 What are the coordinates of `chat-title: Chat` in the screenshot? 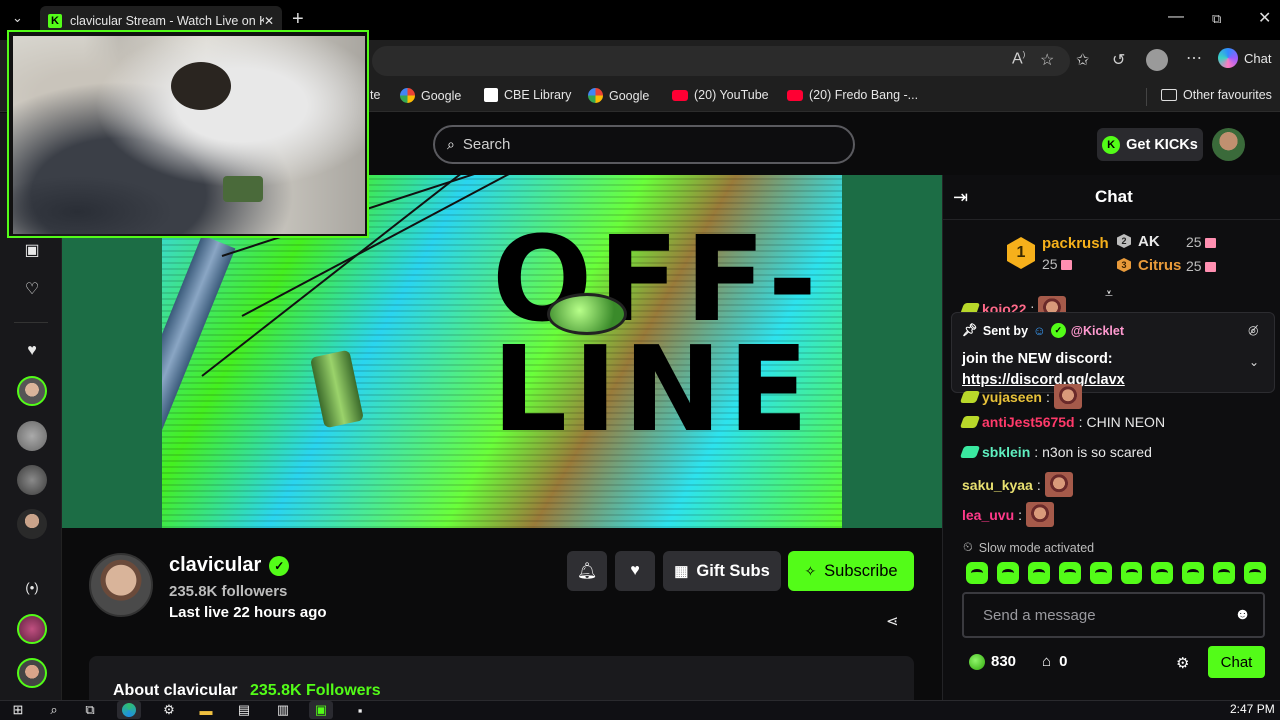 It's located at (1114, 196).